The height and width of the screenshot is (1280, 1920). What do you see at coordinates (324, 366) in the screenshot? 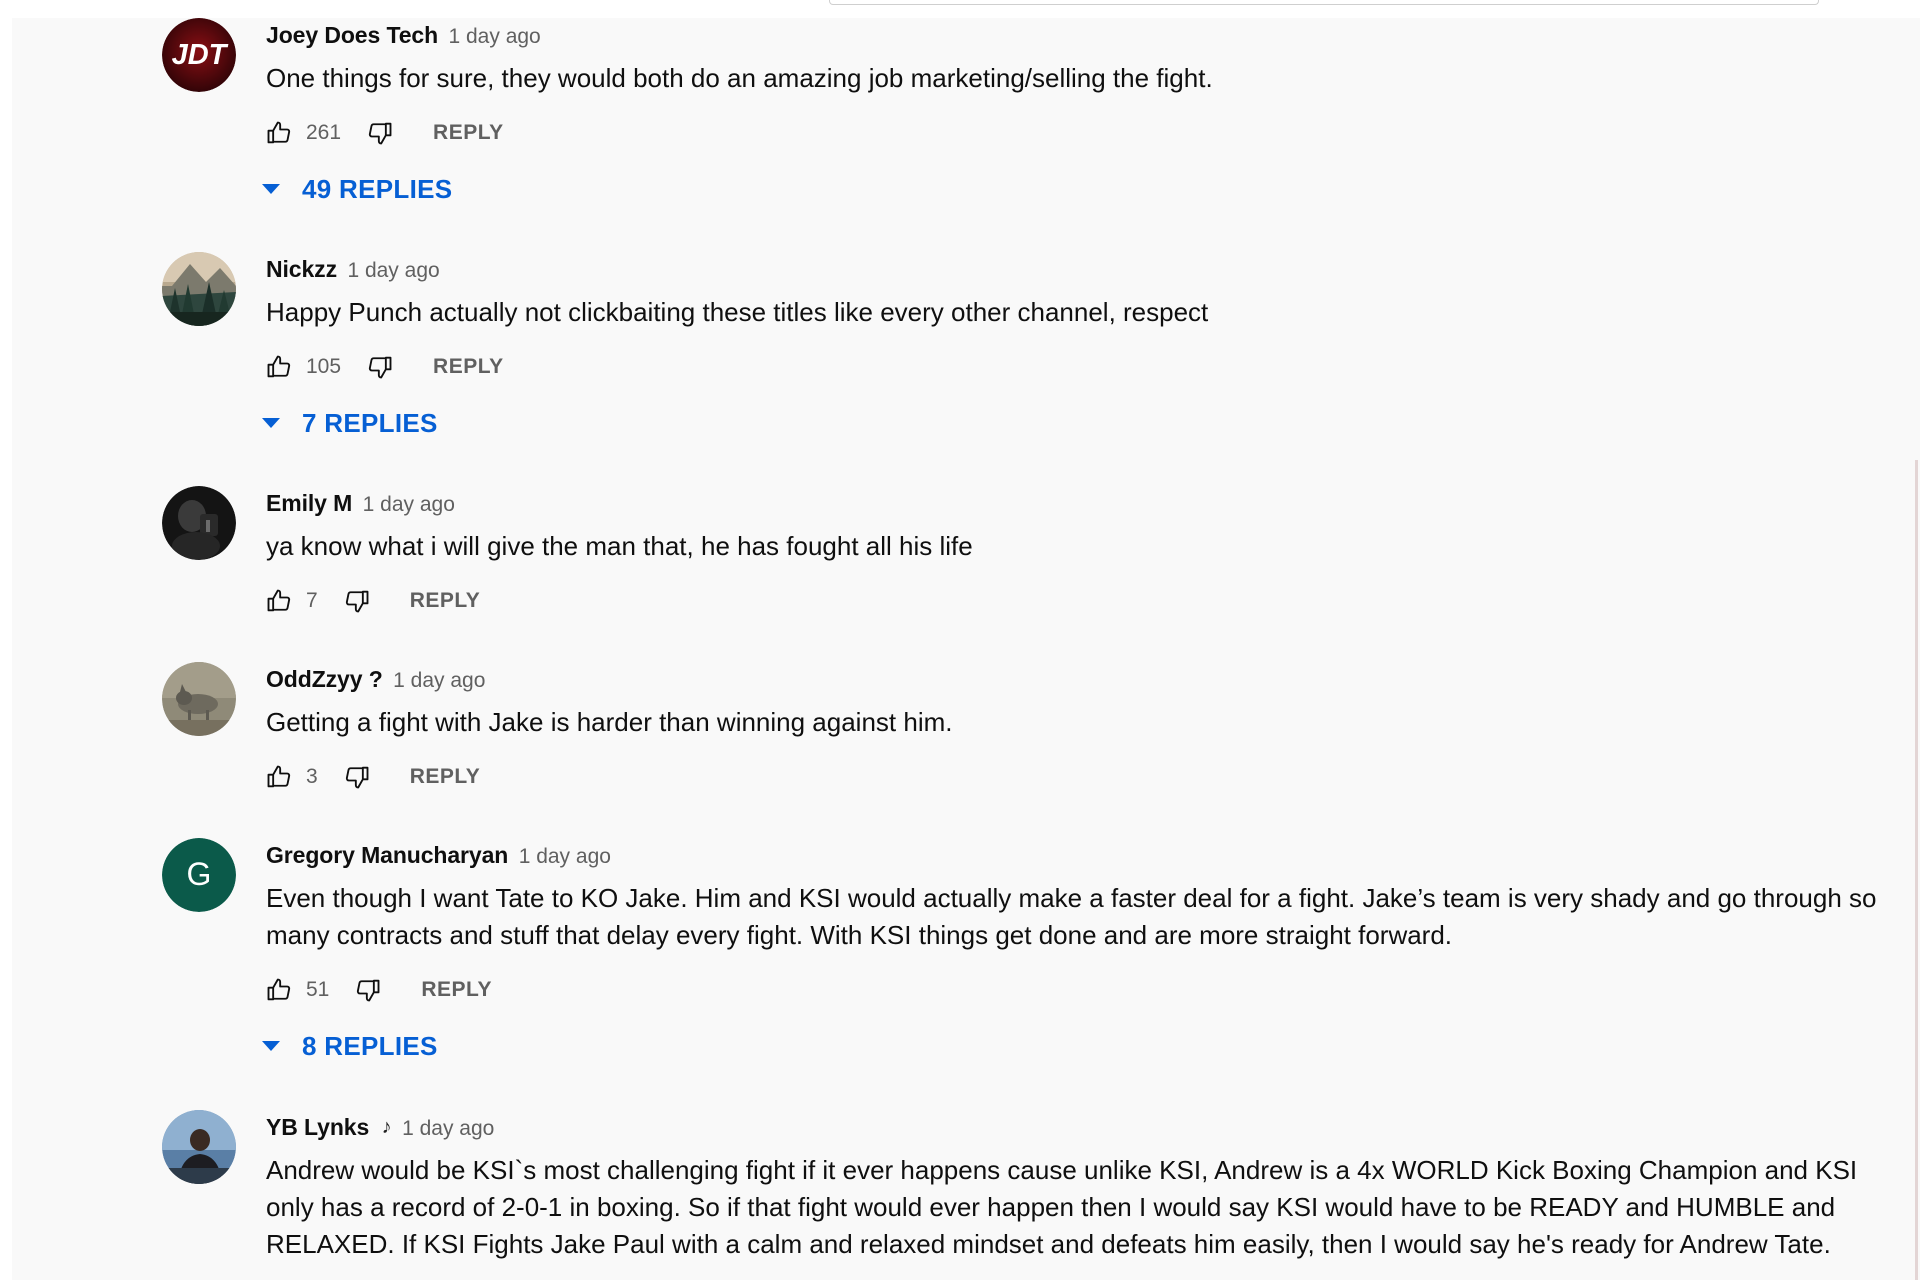
I see `like-count: 105` at bounding box center [324, 366].